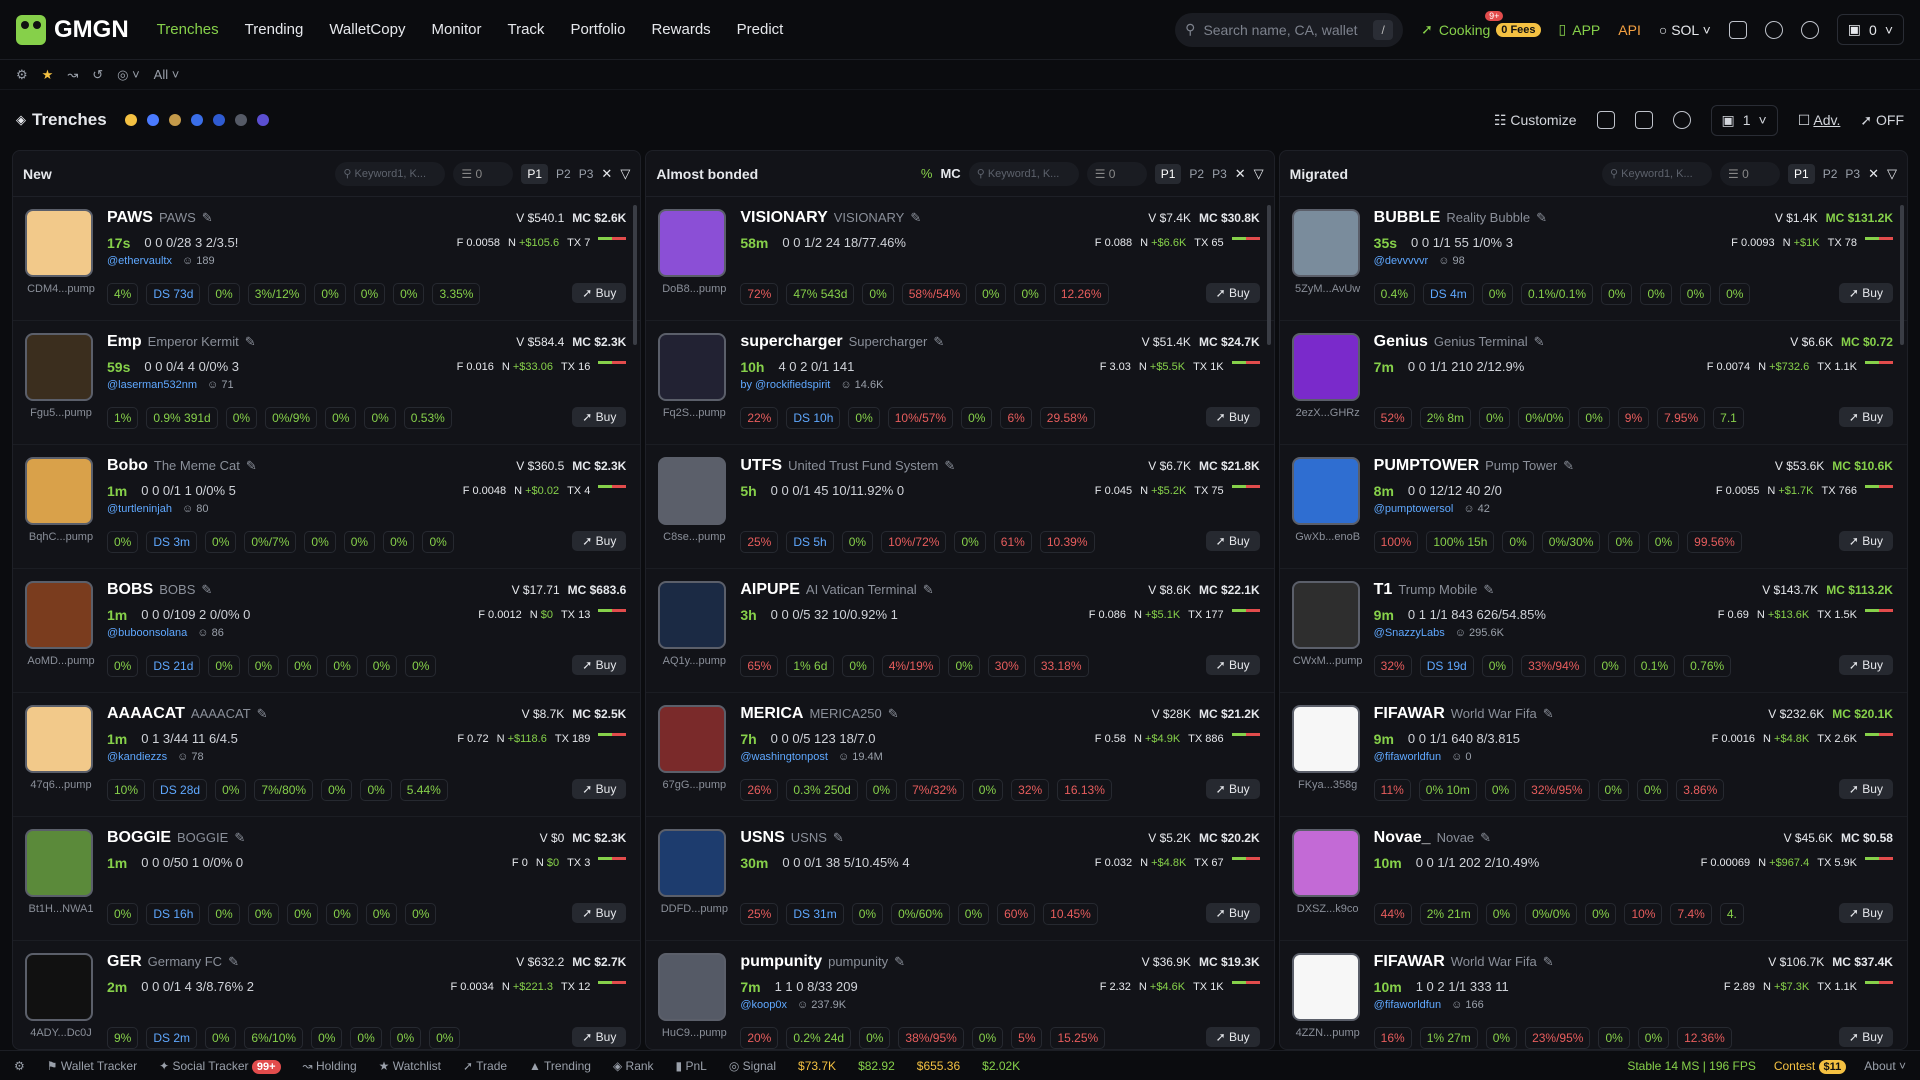 This screenshot has height=1080, width=1920. I want to click on api-button: API, so click(1629, 30).